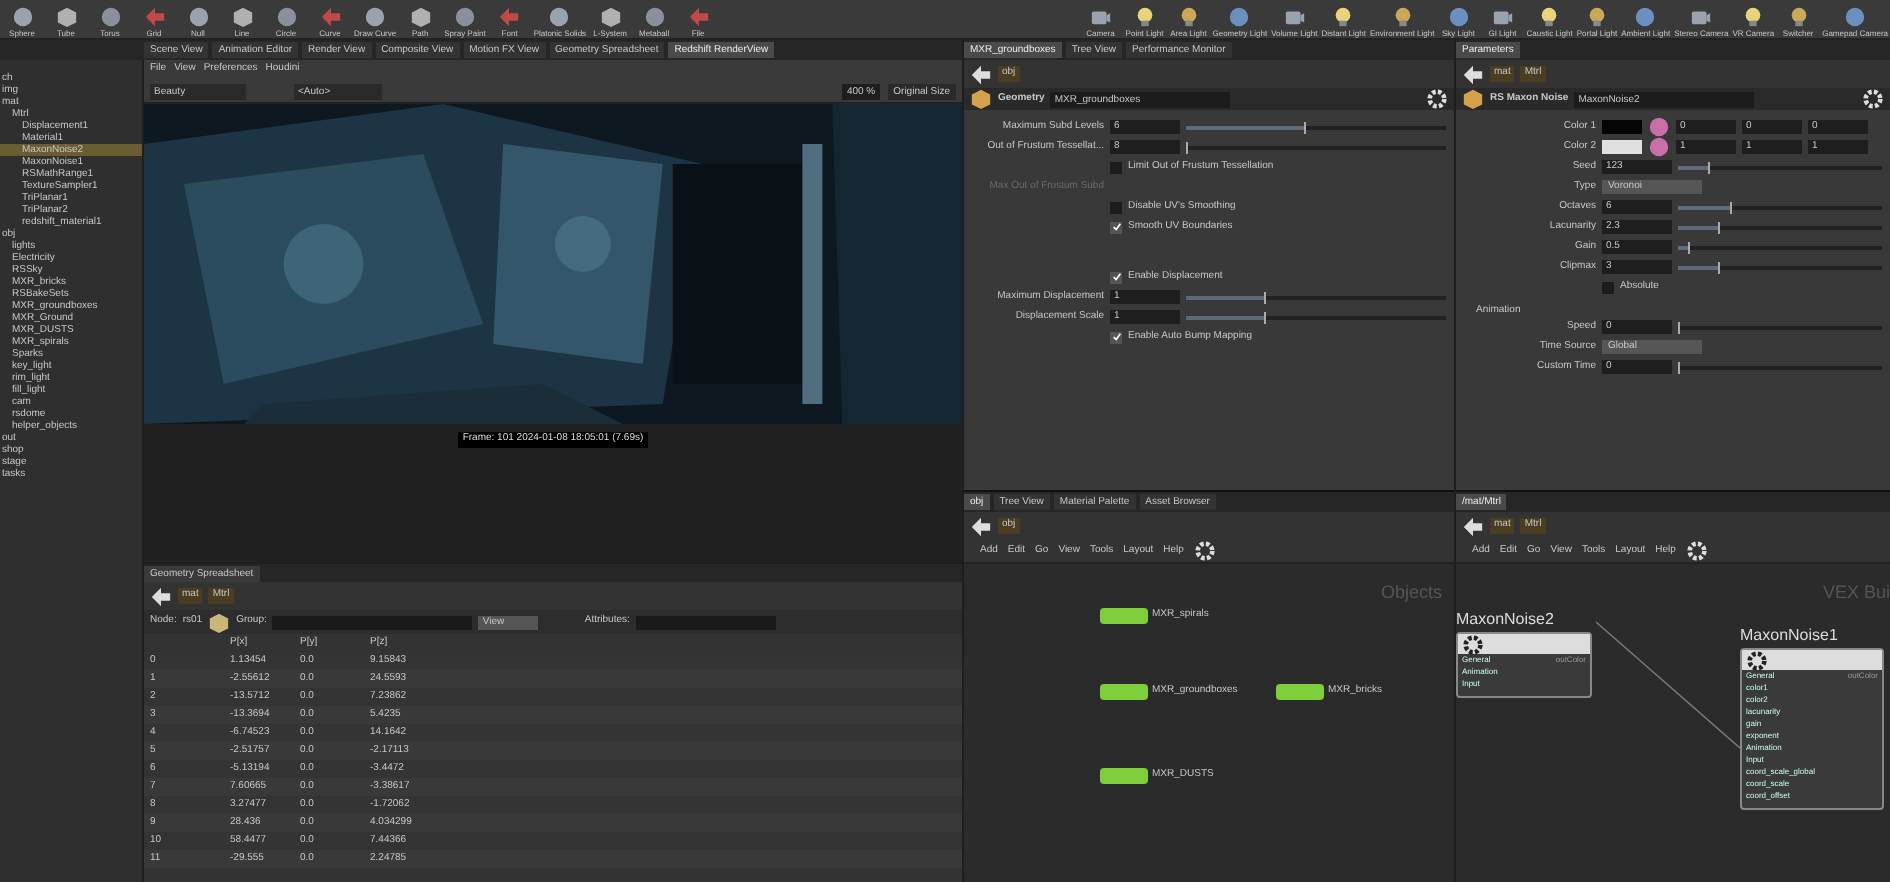 The width and height of the screenshot is (1890, 882). I want to click on node-title: MaxonNoise2, so click(1506, 620).